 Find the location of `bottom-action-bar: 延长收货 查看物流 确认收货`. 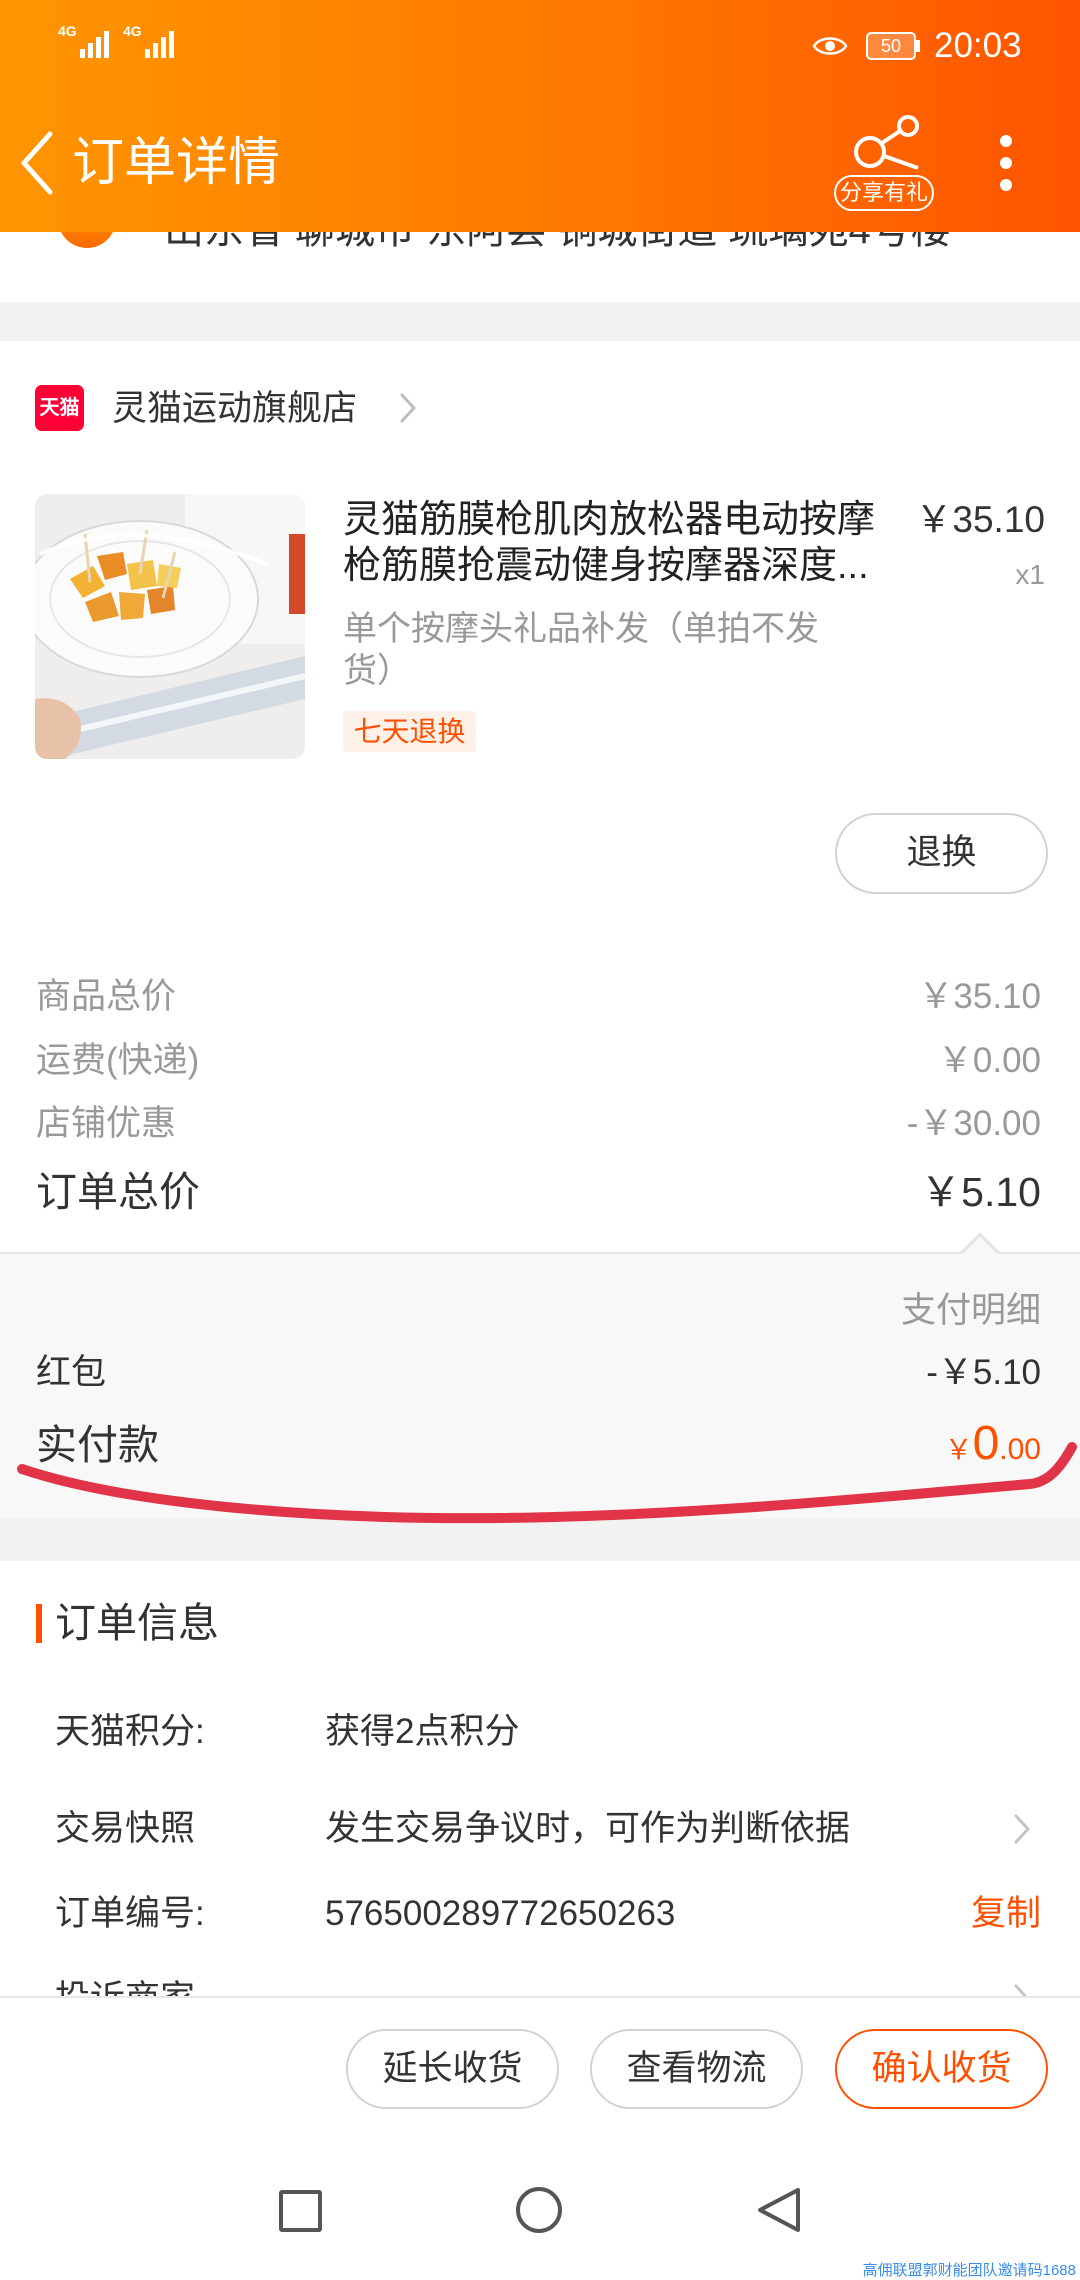

bottom-action-bar: 延长收货 查看物流 确认收货 is located at coordinates (540, 2065).